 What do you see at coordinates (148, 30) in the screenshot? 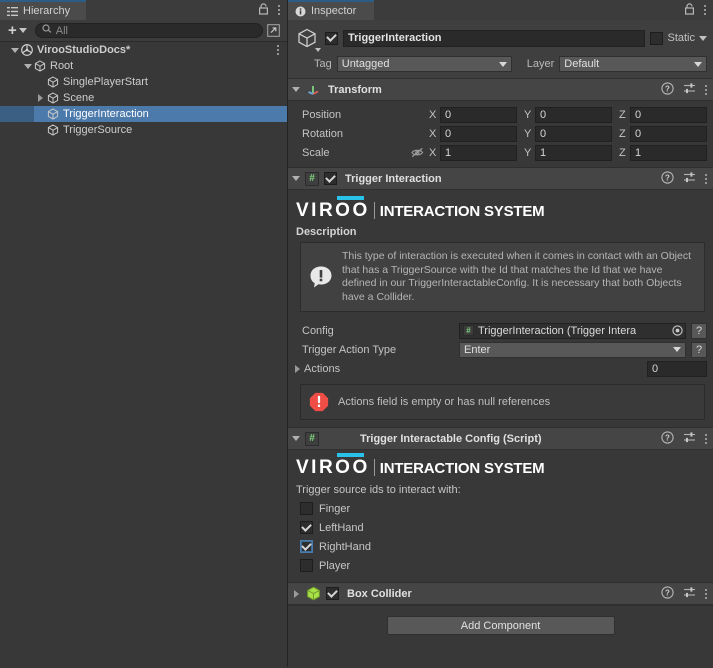
I see `hierarchy-search-input: All` at bounding box center [148, 30].